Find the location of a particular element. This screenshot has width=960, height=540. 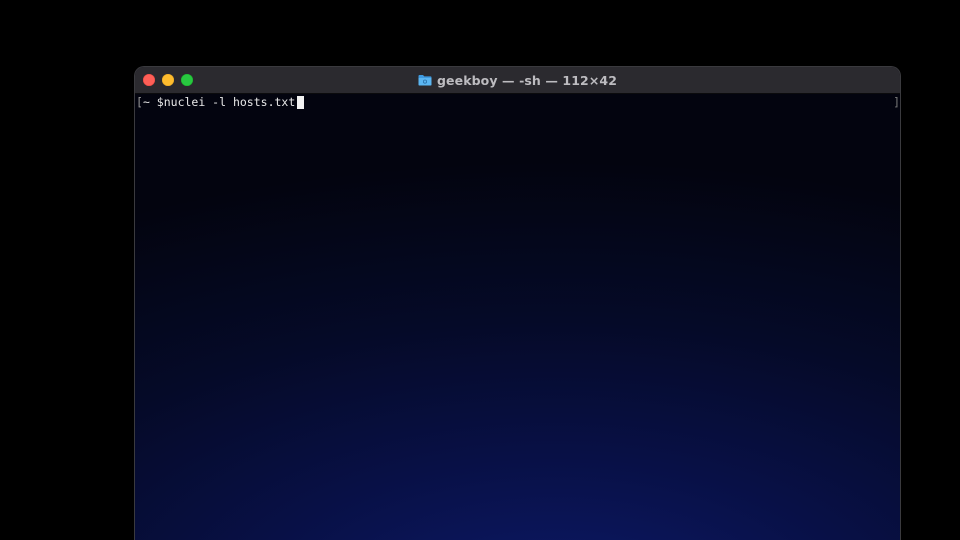

line-end-mark: ] is located at coordinates (896, 102).